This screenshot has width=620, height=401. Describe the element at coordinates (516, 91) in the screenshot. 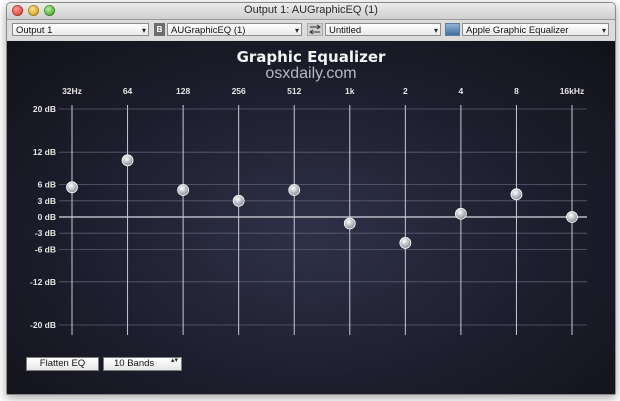

I see `band-frequency-label: 8` at that location.